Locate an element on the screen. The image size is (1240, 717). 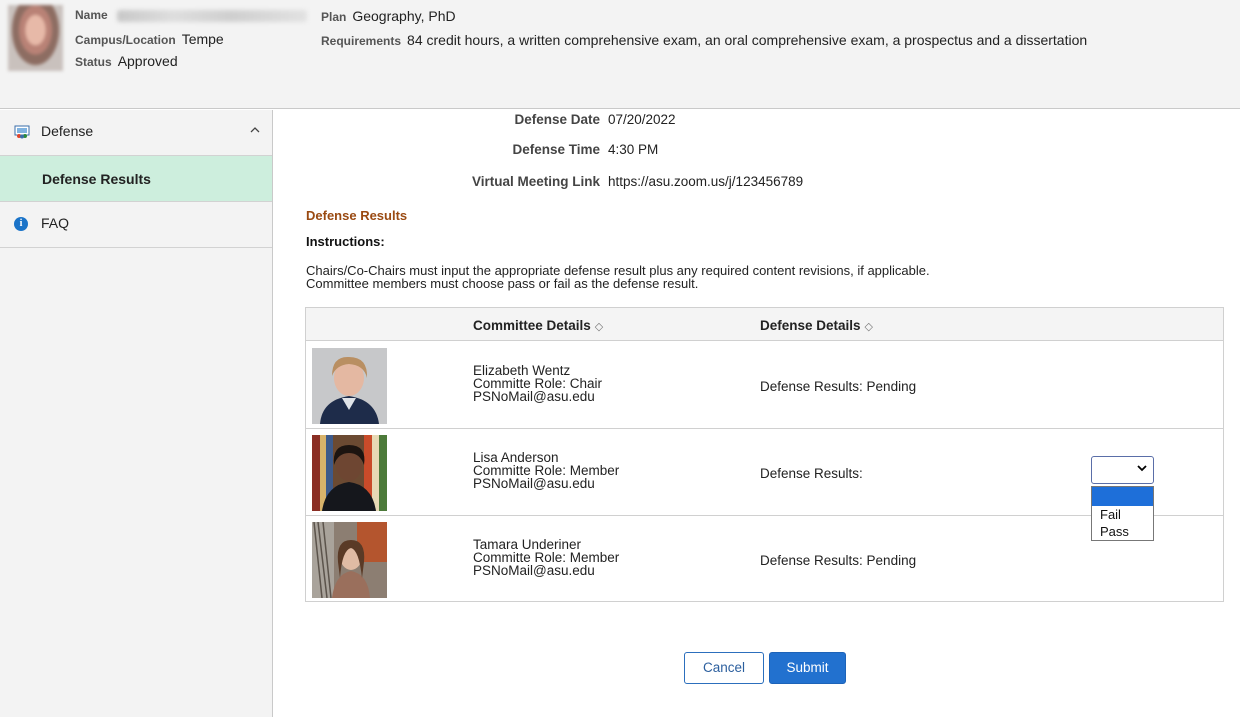
status-row: Status Approved is located at coordinates (126, 61).